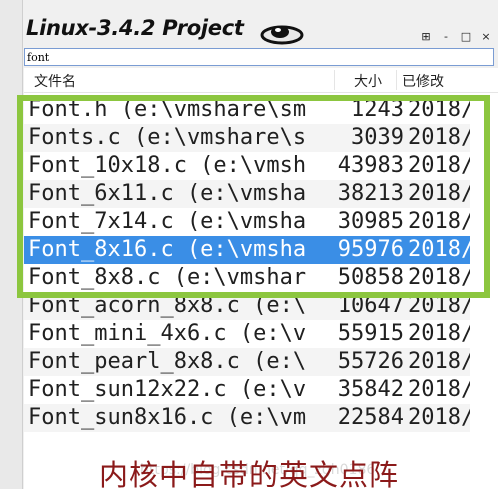  I want to click on file-size-cell: 22584, so click(370, 417).